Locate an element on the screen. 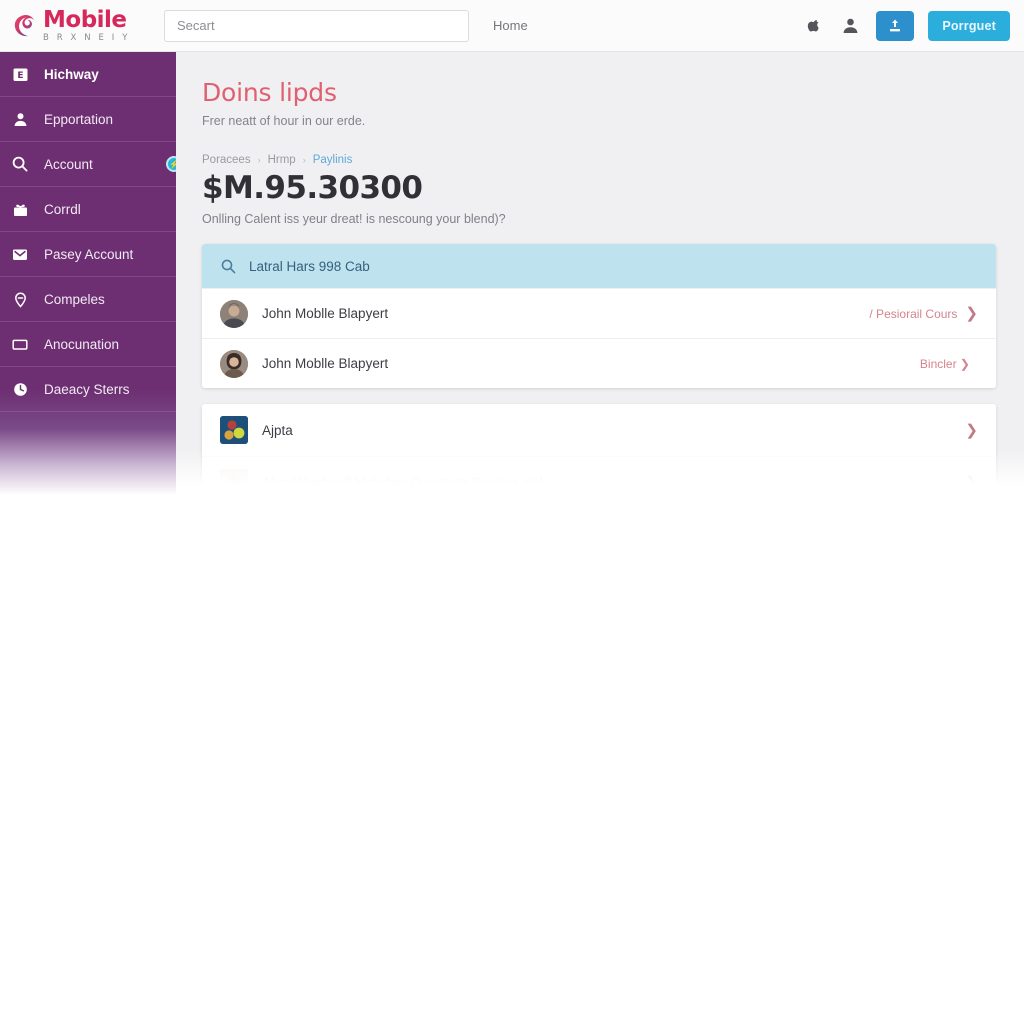 This screenshot has height=1024, width=1024. sidebar-item-corrdl: Corrdl is located at coordinates (88, 209).